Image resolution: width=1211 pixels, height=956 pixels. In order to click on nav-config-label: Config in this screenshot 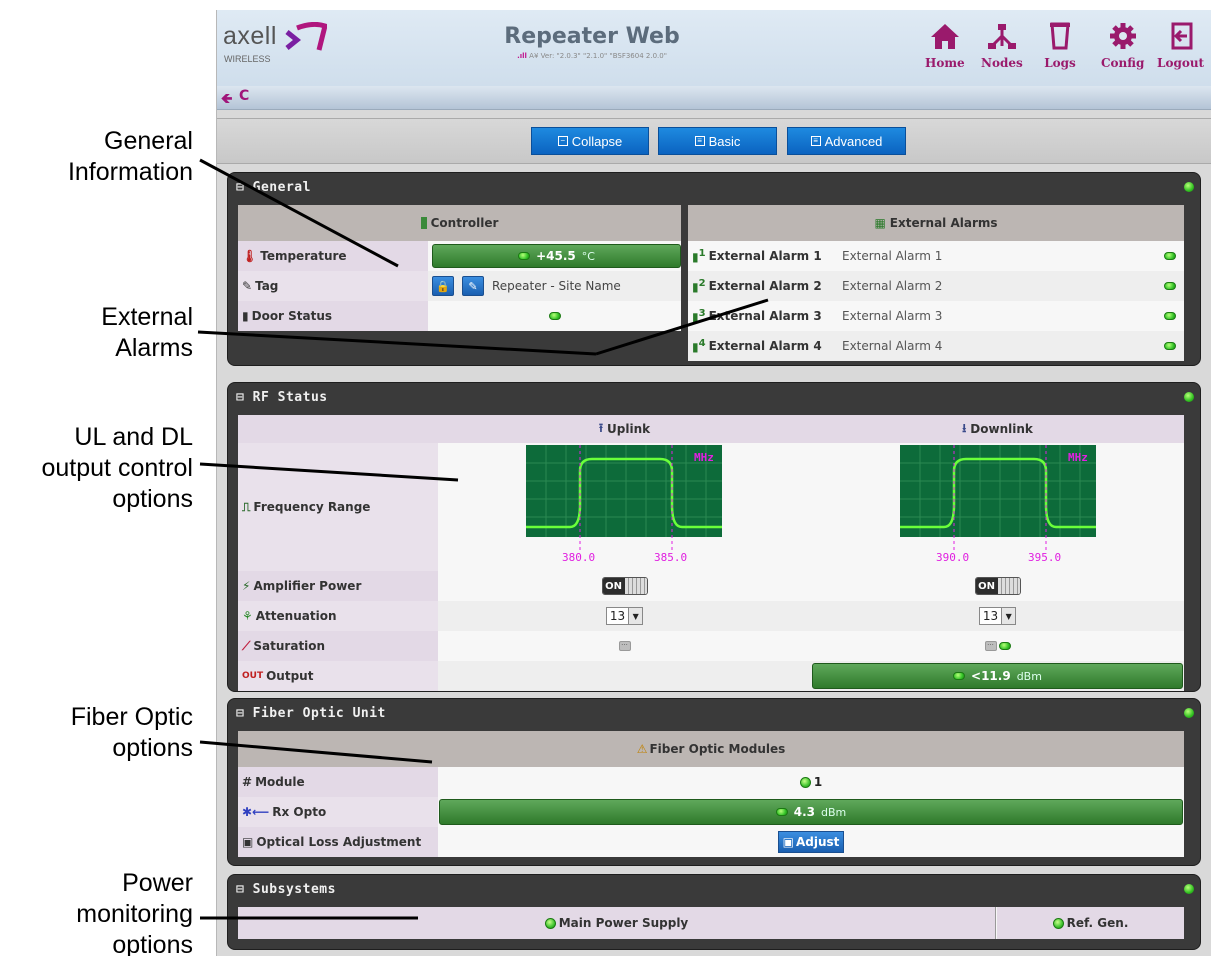, I will do `click(1123, 63)`.